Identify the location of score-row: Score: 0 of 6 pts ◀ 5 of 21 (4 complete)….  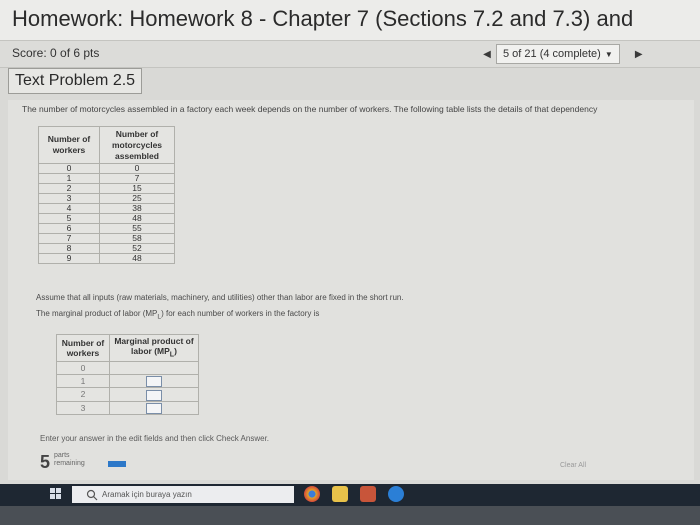
(350, 54).